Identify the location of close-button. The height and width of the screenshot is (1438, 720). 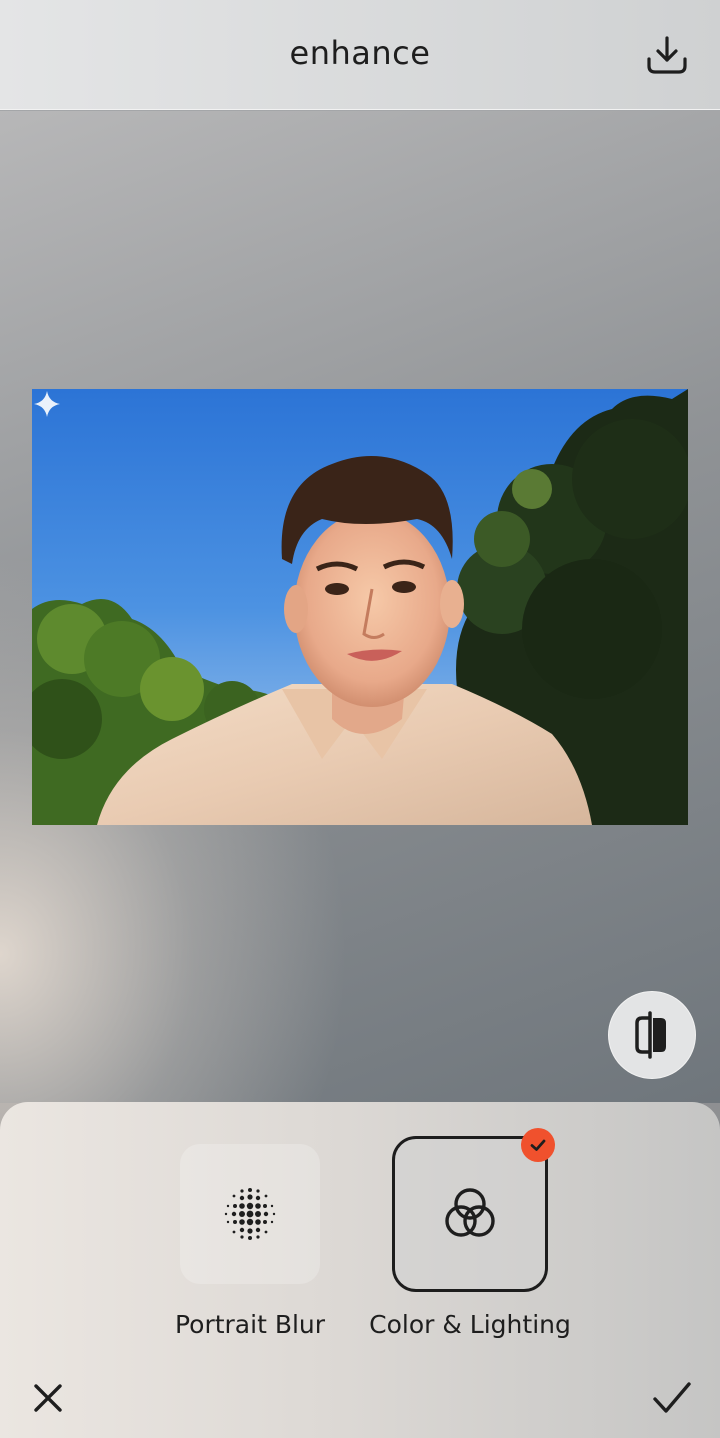
(48, 1398).